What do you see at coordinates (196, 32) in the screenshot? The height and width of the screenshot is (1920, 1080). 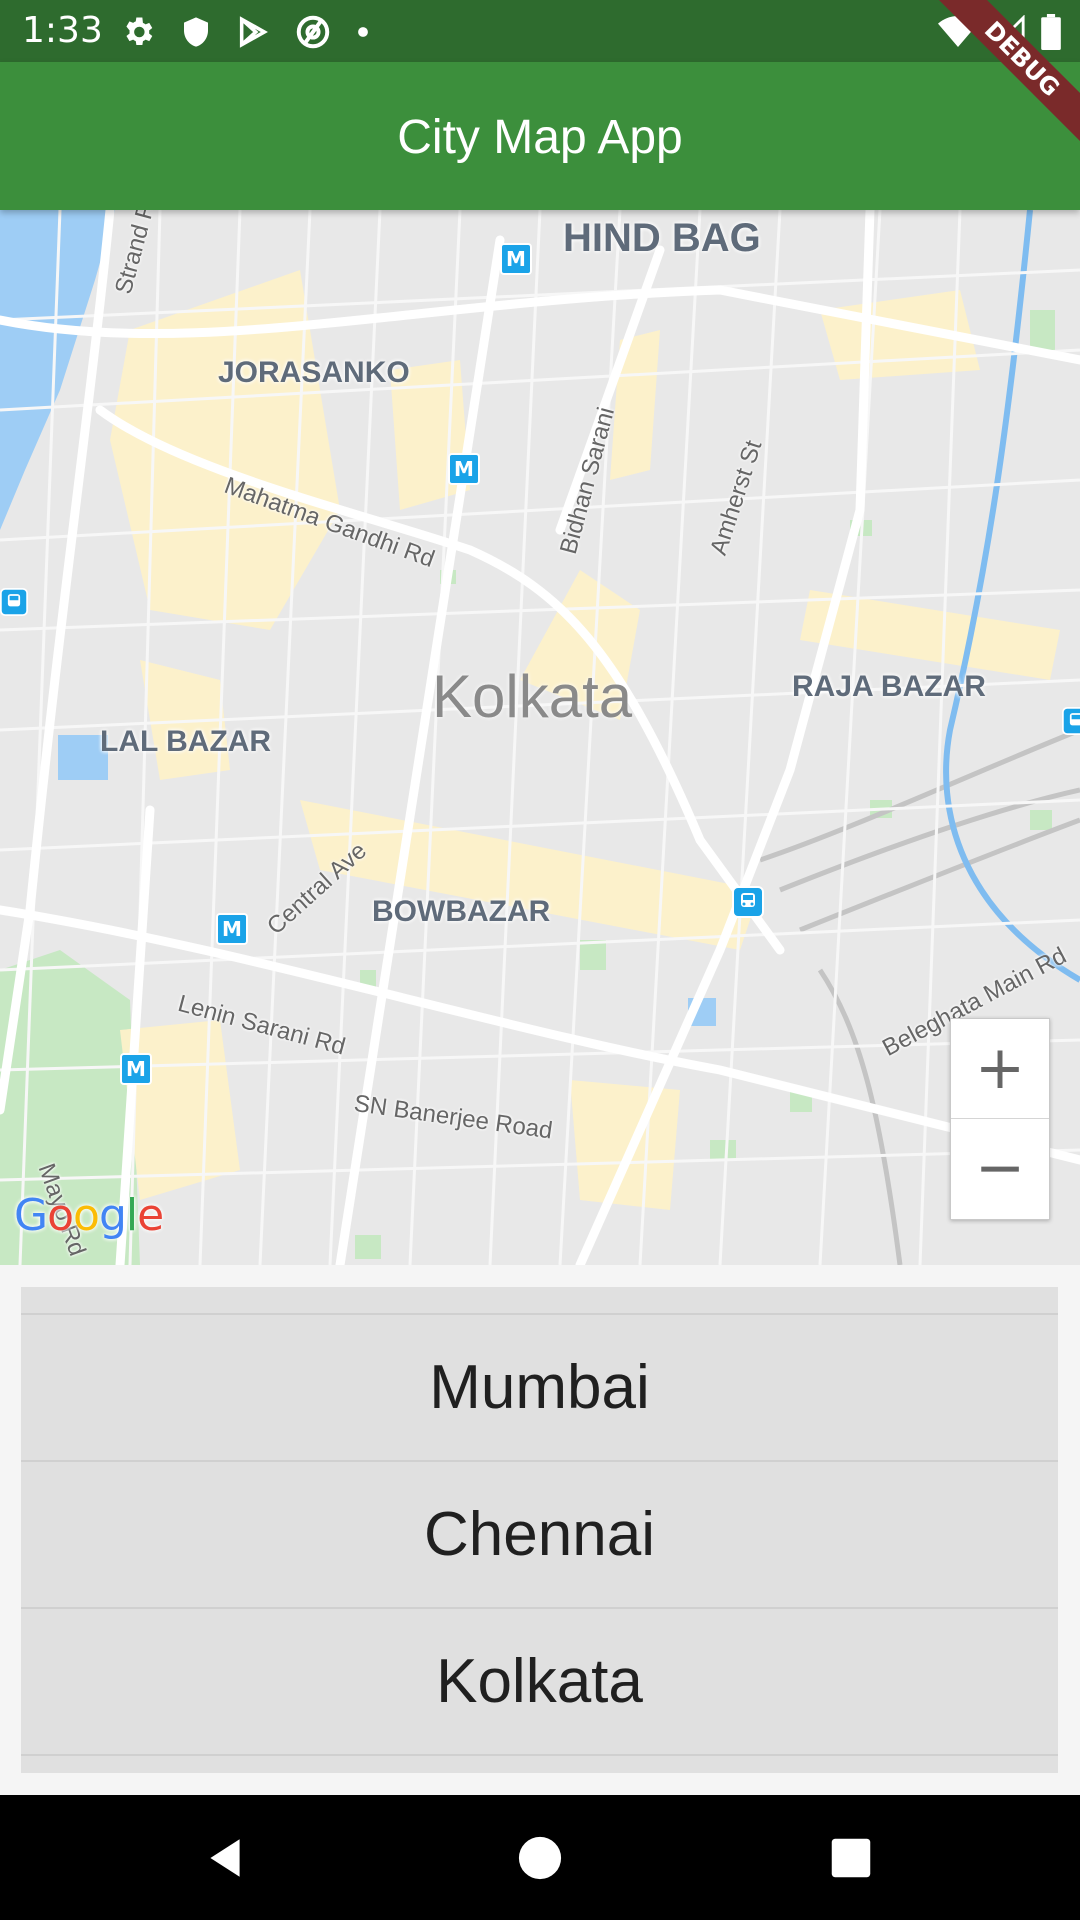 I see `shield-icon` at bounding box center [196, 32].